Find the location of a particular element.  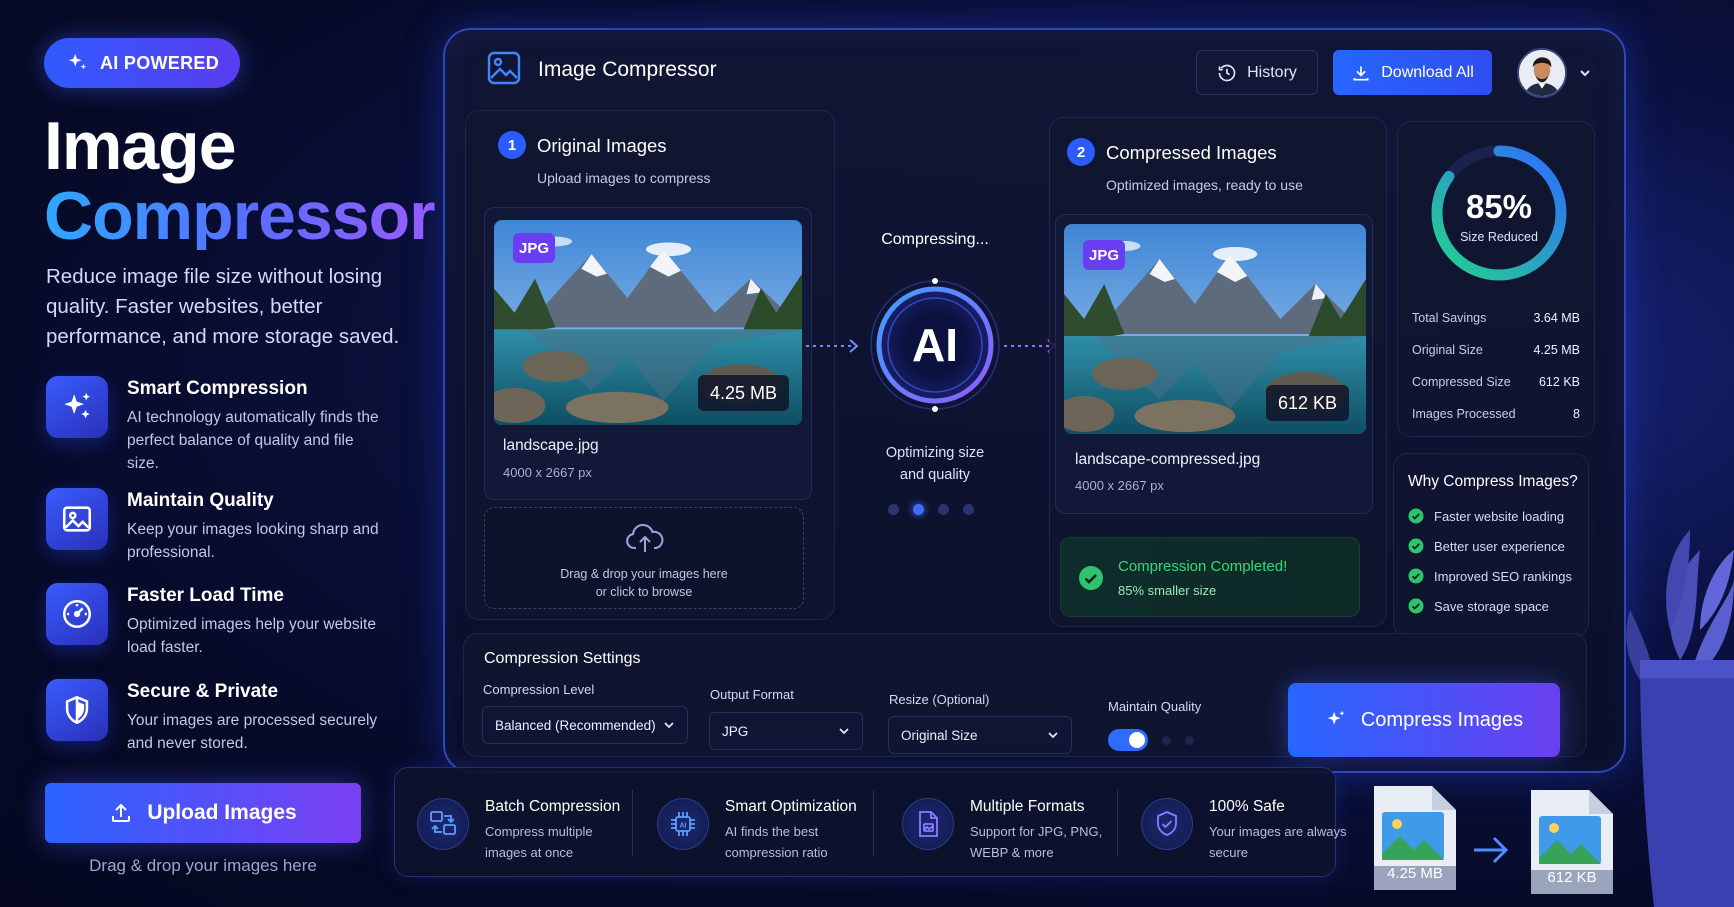

original-images-subtitle: Upload images to compress is located at coordinates (624, 178).